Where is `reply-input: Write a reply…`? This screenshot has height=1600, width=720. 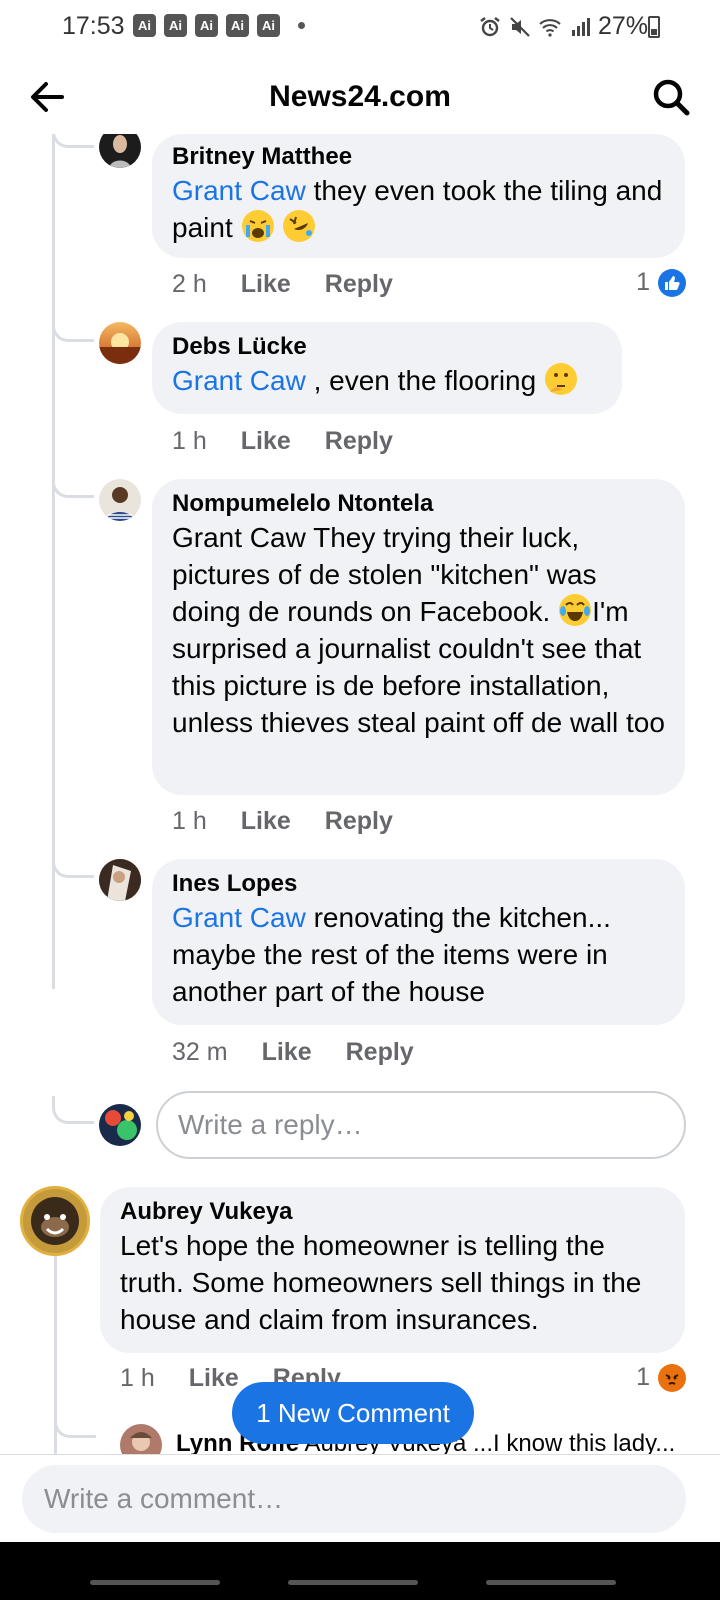 reply-input: Write a reply… is located at coordinates (421, 1125).